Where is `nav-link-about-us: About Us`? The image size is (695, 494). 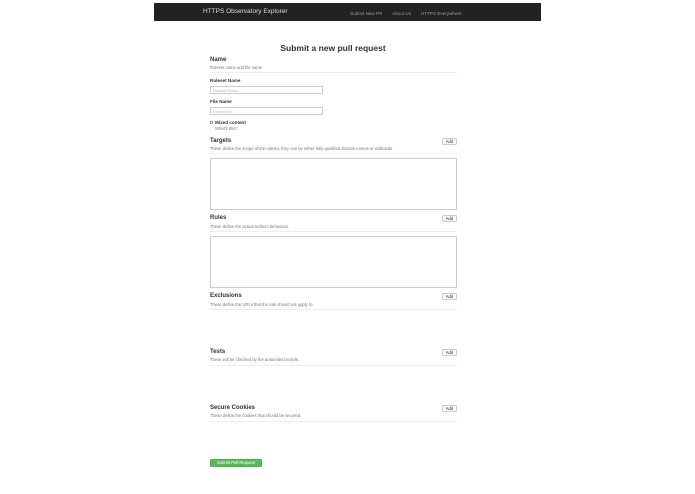 nav-link-about-us: About Us is located at coordinates (401, 14).